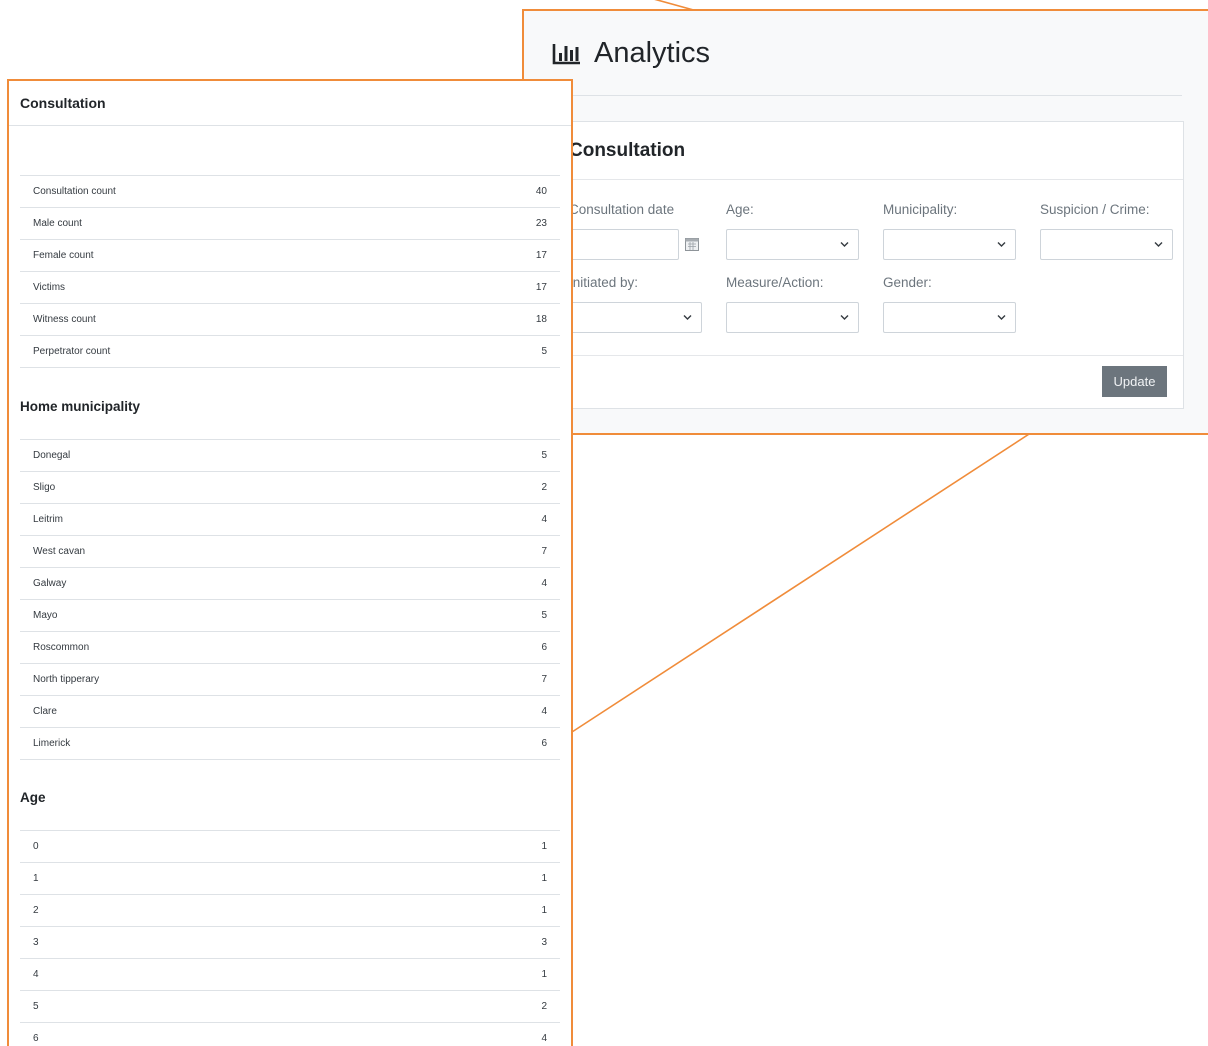 The height and width of the screenshot is (1046, 1208). Describe the element at coordinates (920, 209) in the screenshot. I see `municipality-label: Municipality:` at that location.